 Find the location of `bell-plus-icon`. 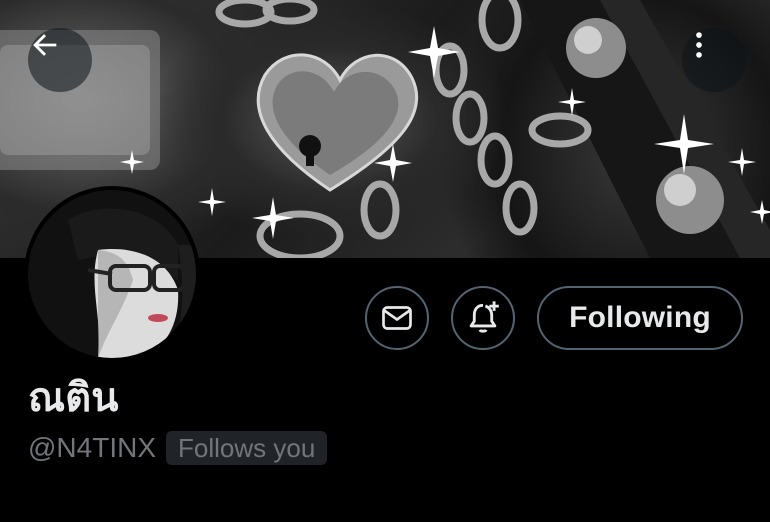

bell-plus-icon is located at coordinates (484, 317).